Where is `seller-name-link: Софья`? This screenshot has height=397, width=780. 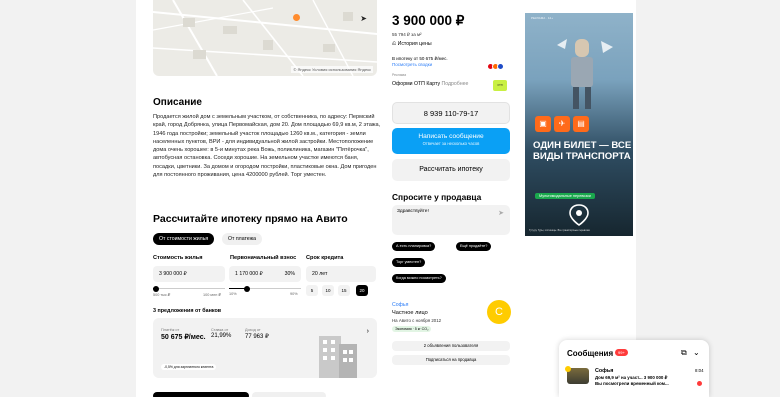 seller-name-link: Софья is located at coordinates (400, 305).